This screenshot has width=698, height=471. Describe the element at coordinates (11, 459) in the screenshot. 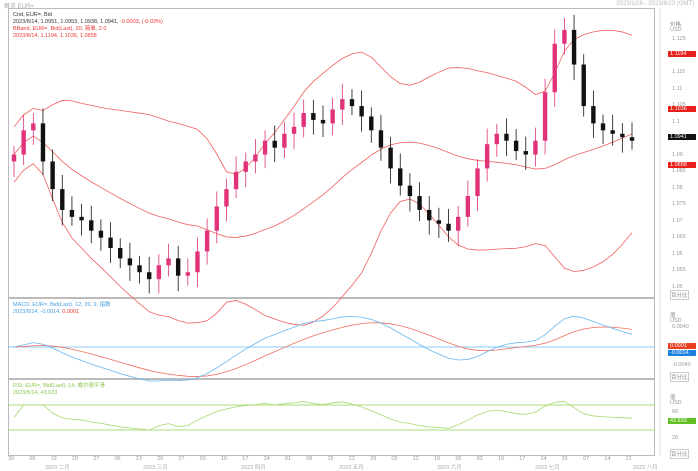

I see `date-tick: 30` at that location.